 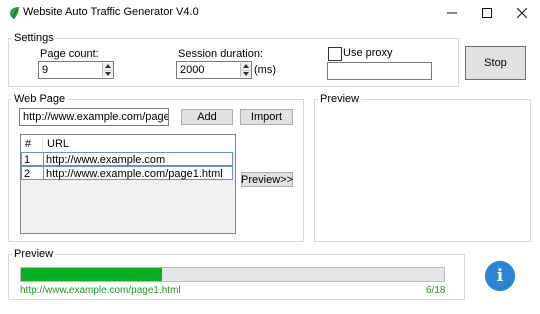 What do you see at coordinates (128, 144) in the screenshot?
I see `list-header: # URL` at bounding box center [128, 144].